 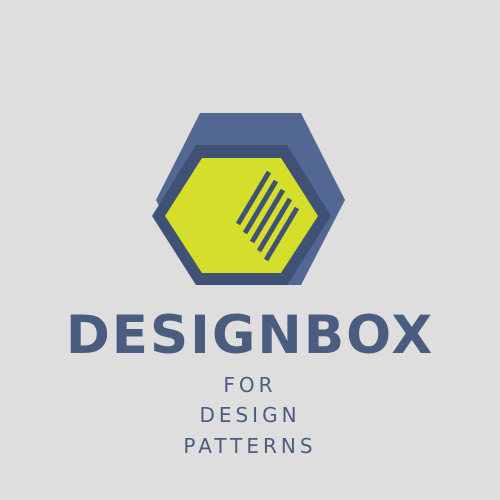 What do you see at coordinates (250, 415) in the screenshot?
I see `tagline-line-2: DESIGN` at bounding box center [250, 415].